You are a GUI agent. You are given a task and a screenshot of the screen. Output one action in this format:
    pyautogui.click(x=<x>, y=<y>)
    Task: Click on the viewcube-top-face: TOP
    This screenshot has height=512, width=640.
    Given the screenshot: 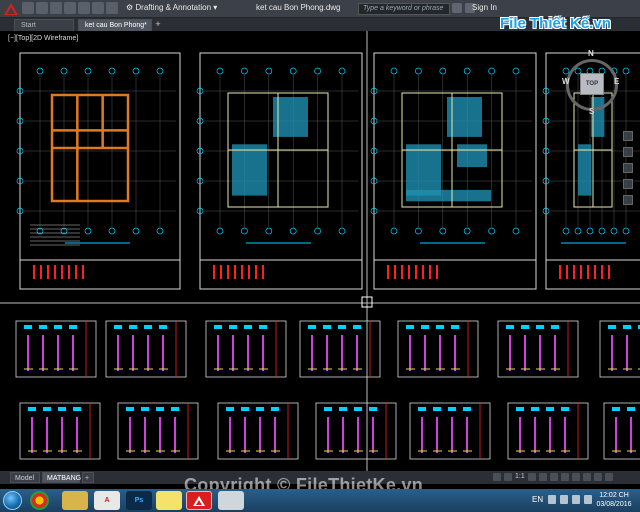 What is the action you would take?
    pyautogui.click(x=592, y=84)
    